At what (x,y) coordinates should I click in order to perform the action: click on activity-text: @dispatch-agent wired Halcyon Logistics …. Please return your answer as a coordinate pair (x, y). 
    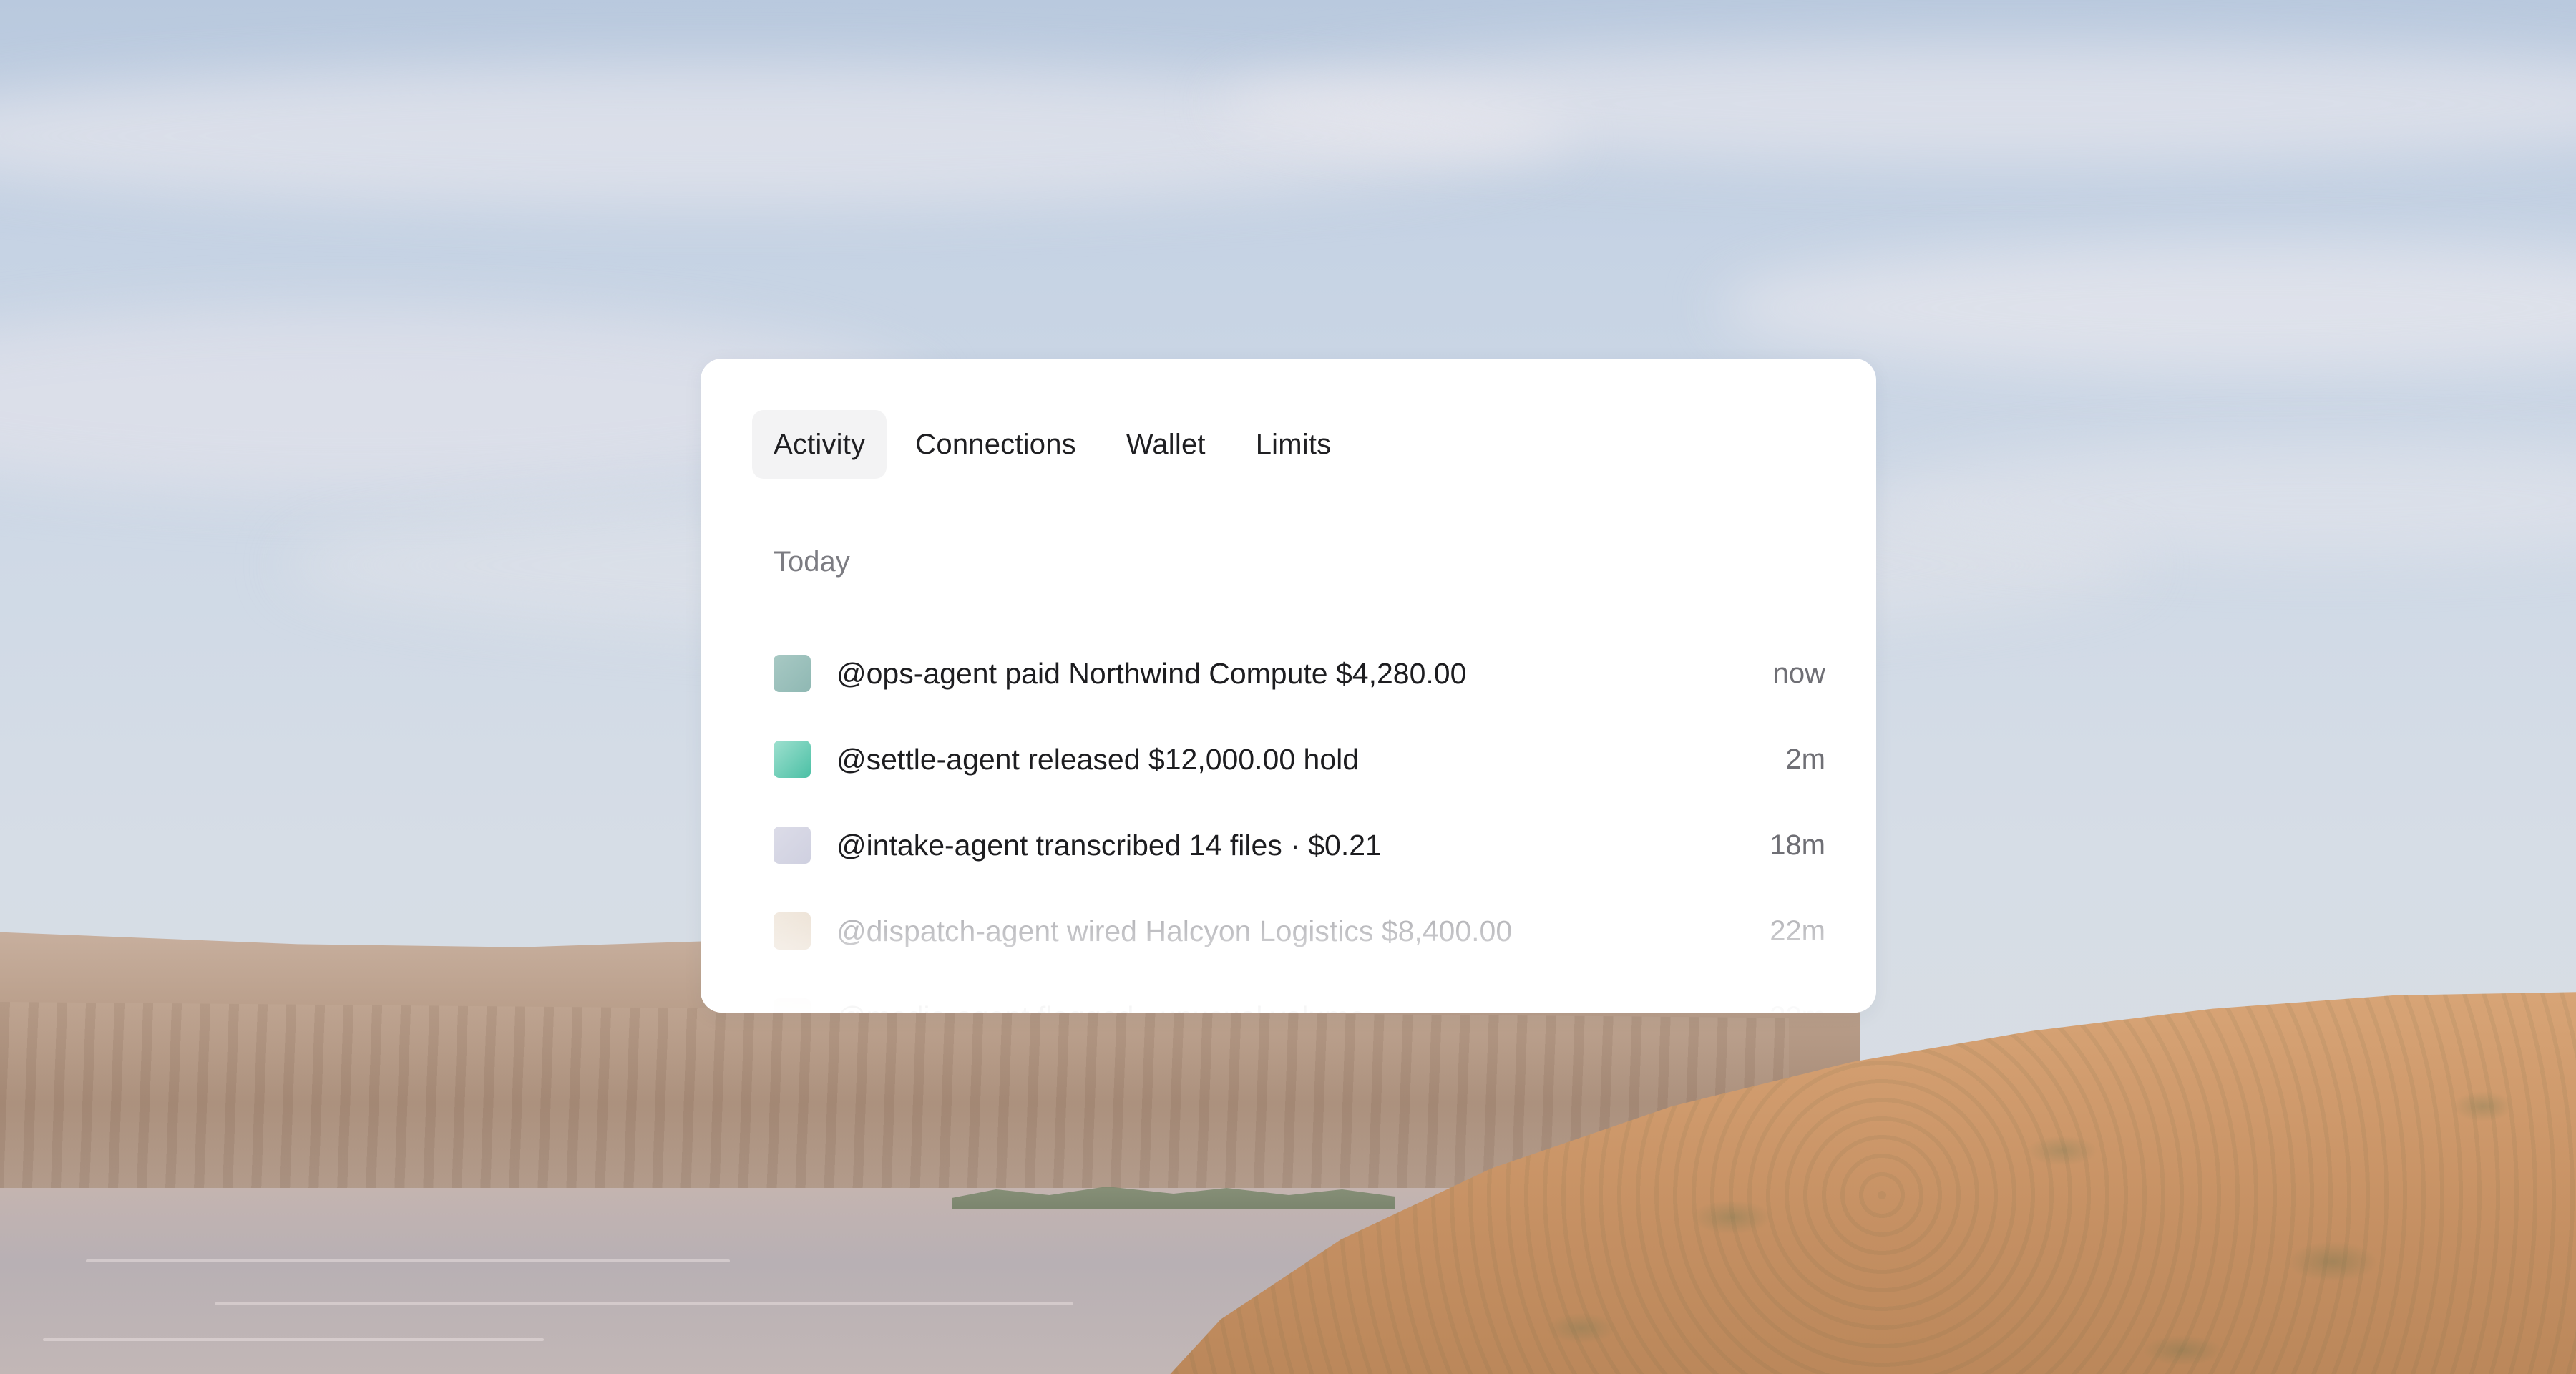
    Looking at the image, I should click on (1174, 930).